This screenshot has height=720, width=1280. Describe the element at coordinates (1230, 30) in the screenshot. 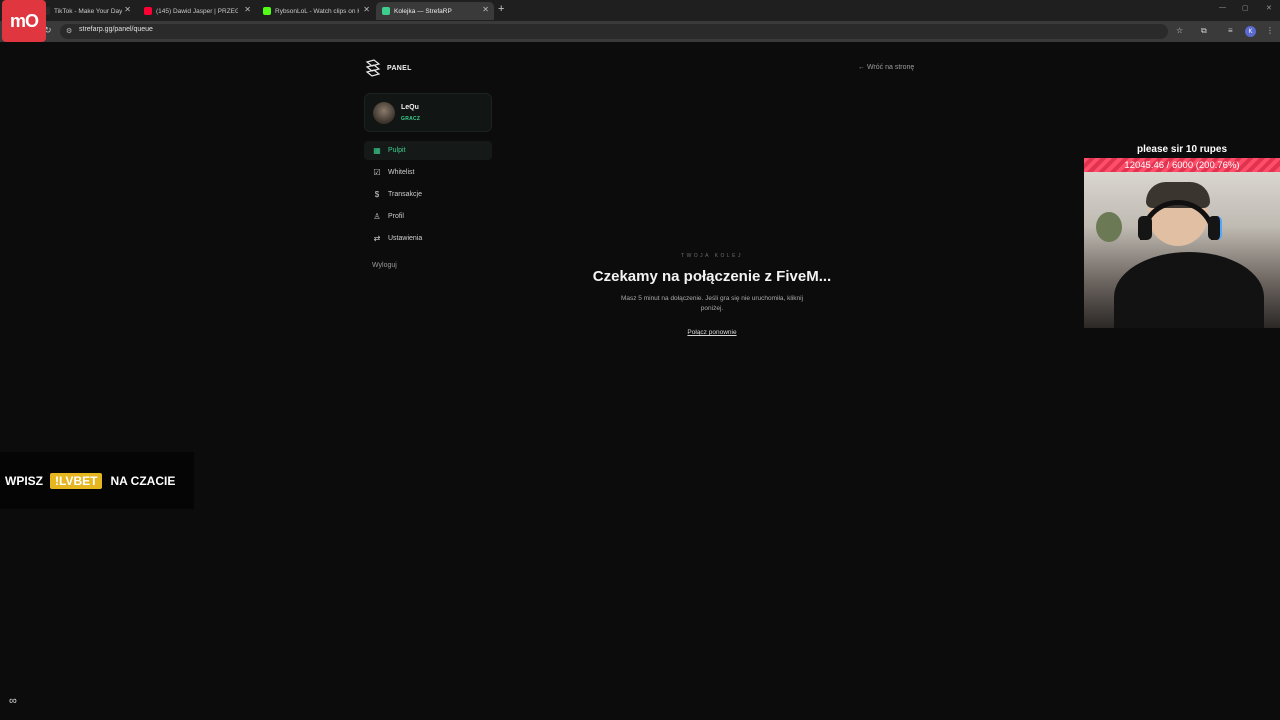

I see `media-icon: ≡` at that location.